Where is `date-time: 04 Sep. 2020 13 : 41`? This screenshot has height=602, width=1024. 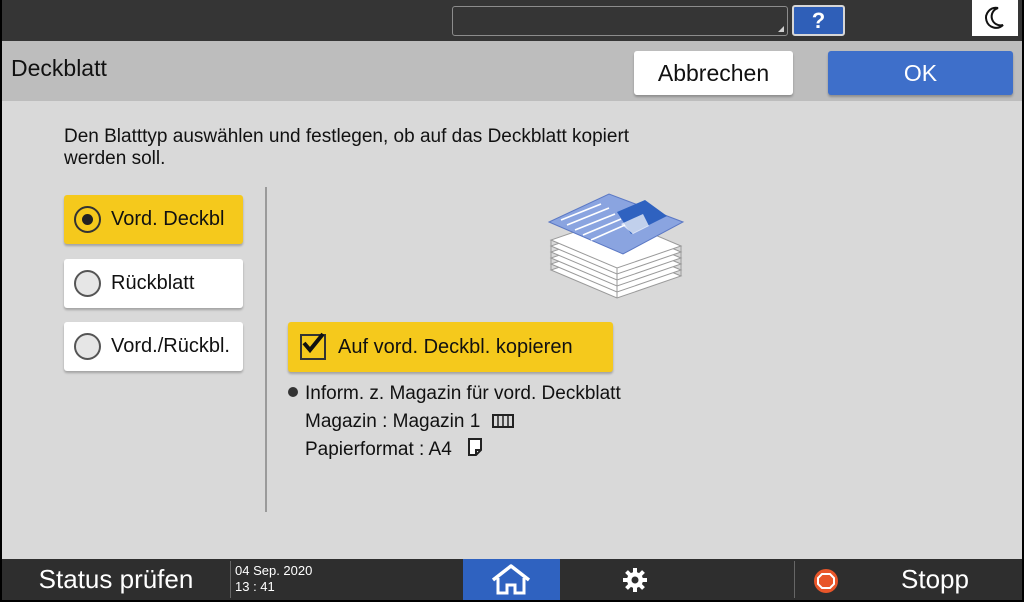
date-time: 04 Sep. 2020 13 : 41 is located at coordinates (273, 579).